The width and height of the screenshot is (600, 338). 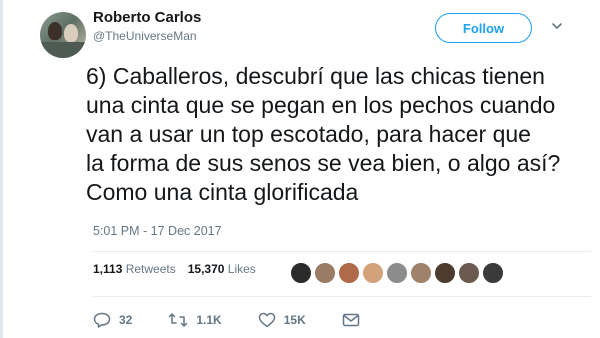 I want to click on reply-icon, so click(x=102, y=320).